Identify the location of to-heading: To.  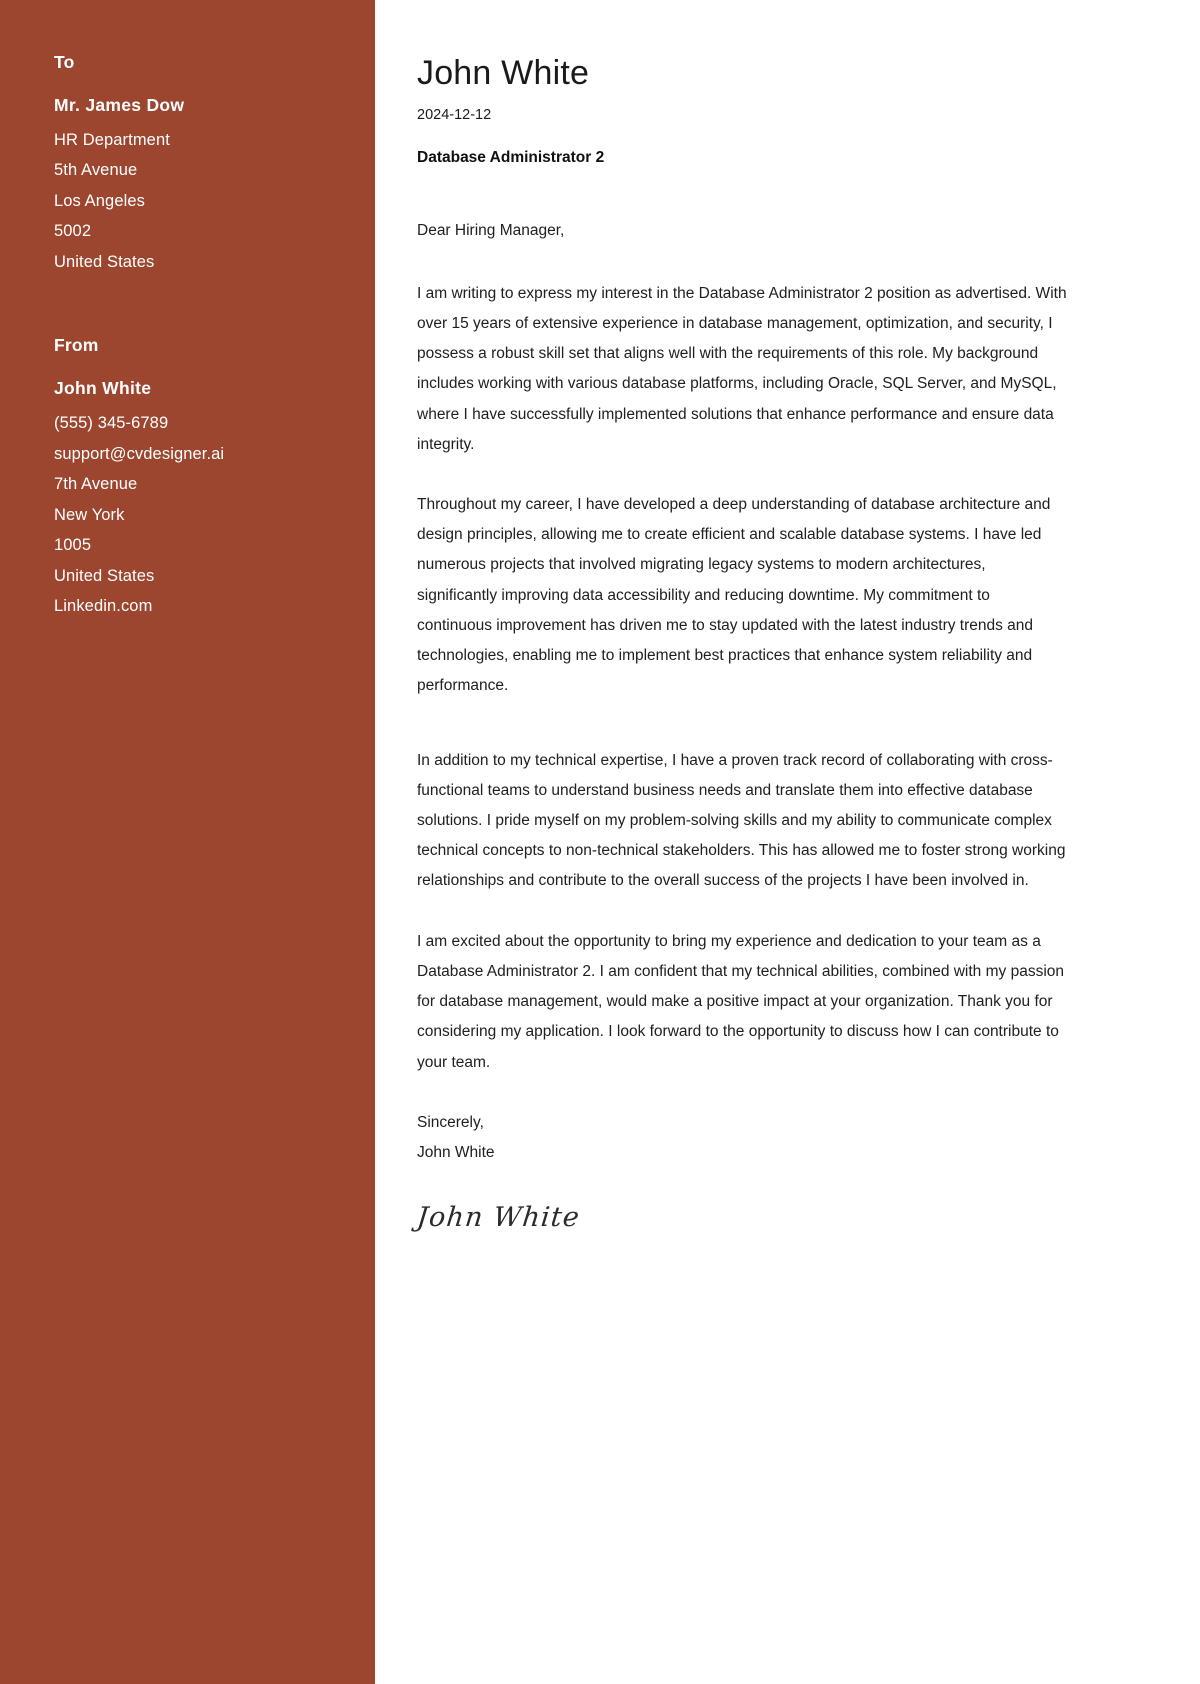
(64, 62).